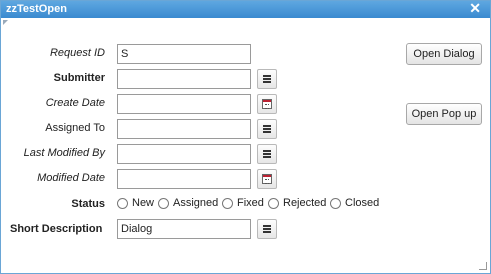  What do you see at coordinates (250, 203) in the screenshot?
I see `status-option-fixed: Fixed` at bounding box center [250, 203].